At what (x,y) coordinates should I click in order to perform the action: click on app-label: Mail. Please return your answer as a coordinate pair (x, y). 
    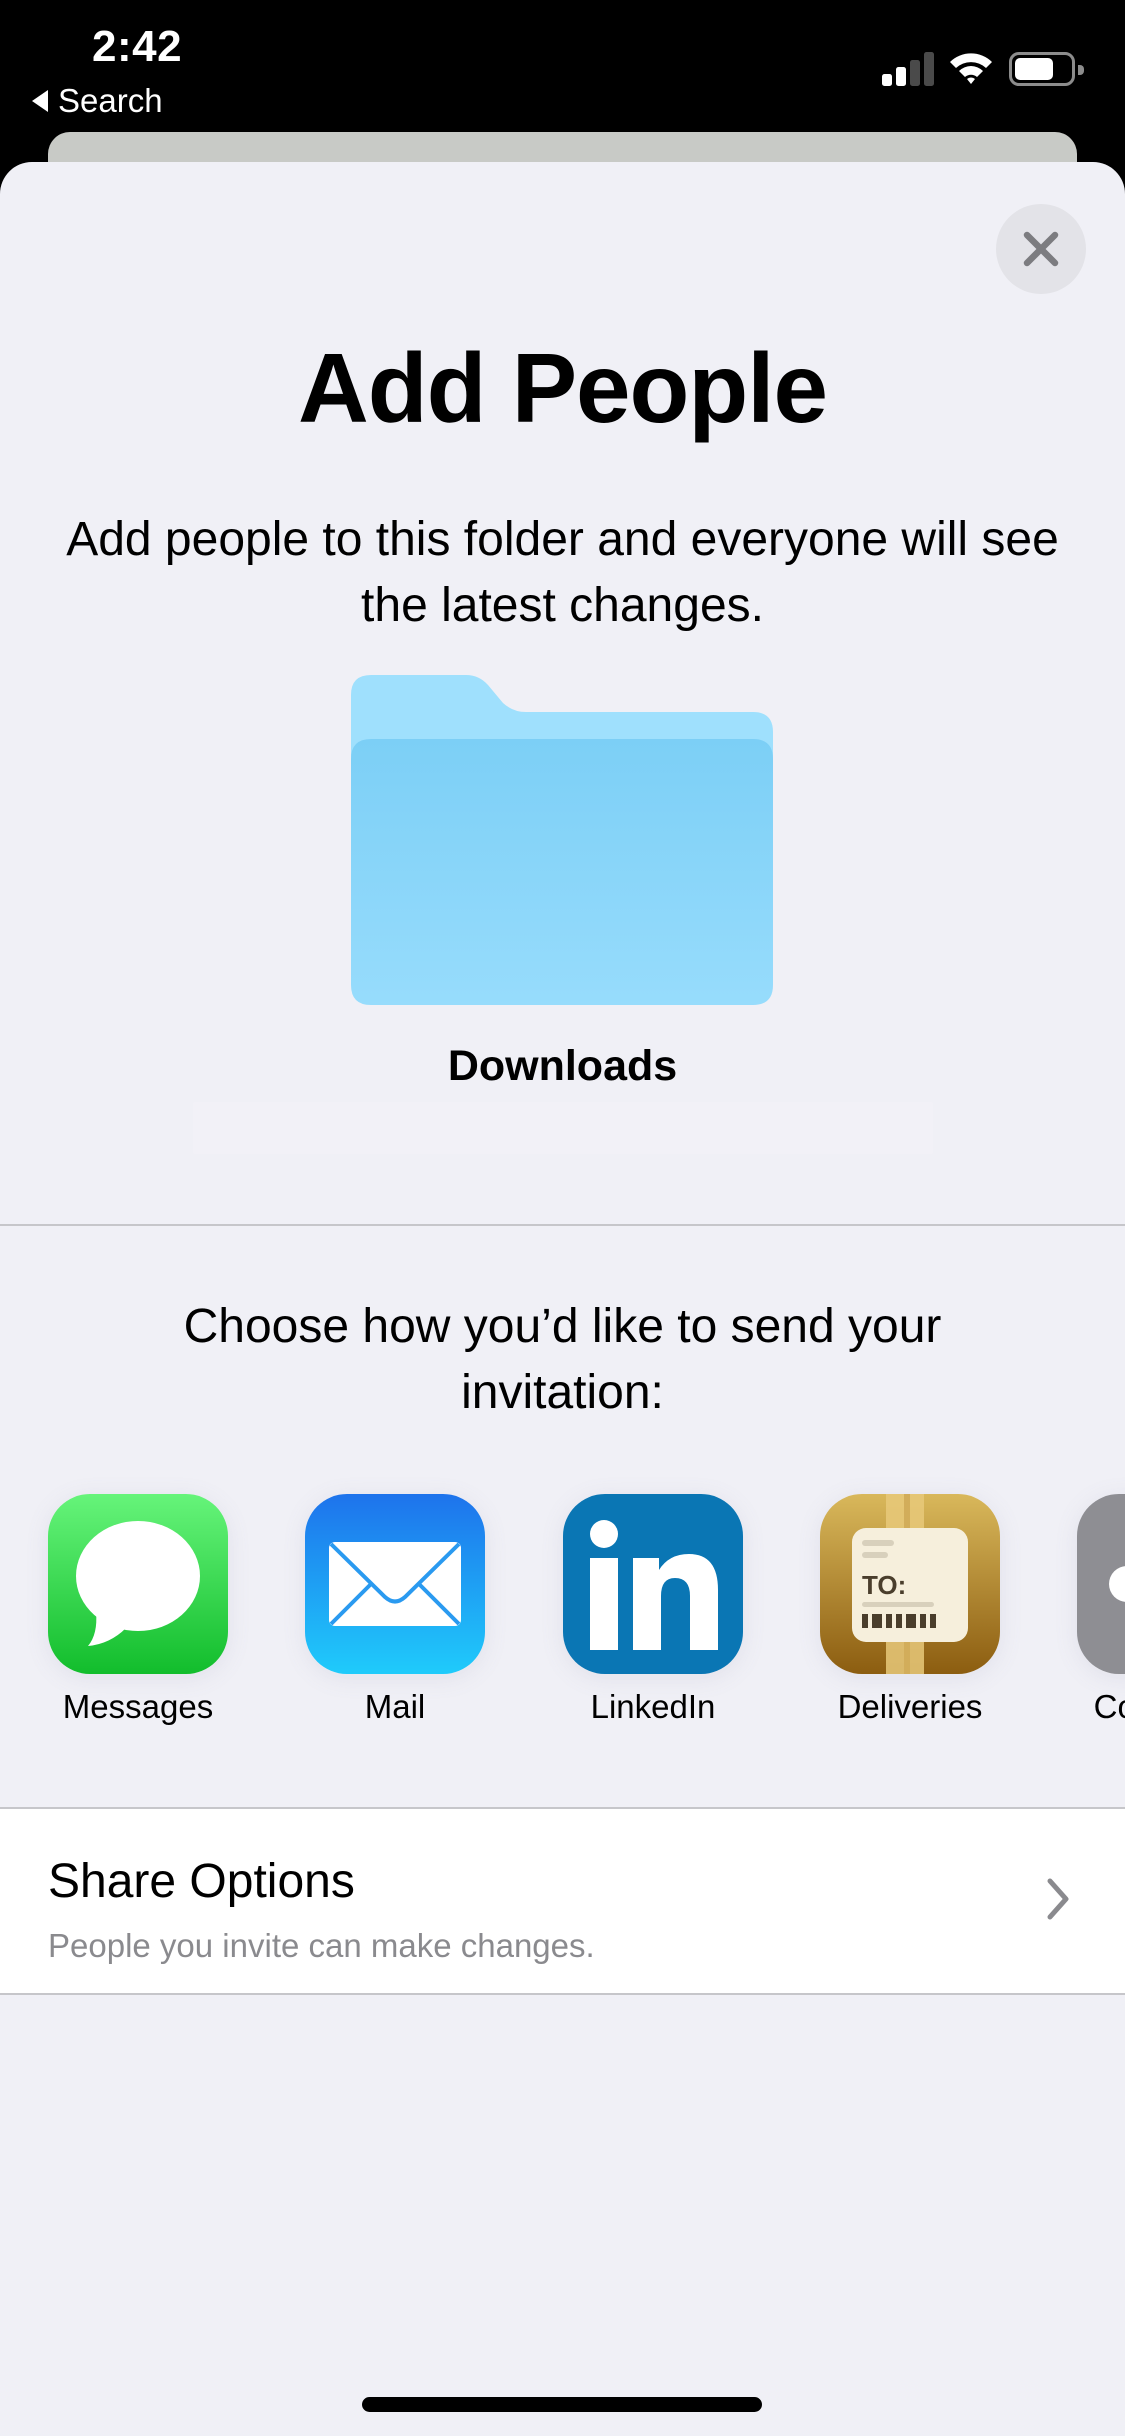
    Looking at the image, I should click on (395, 1706).